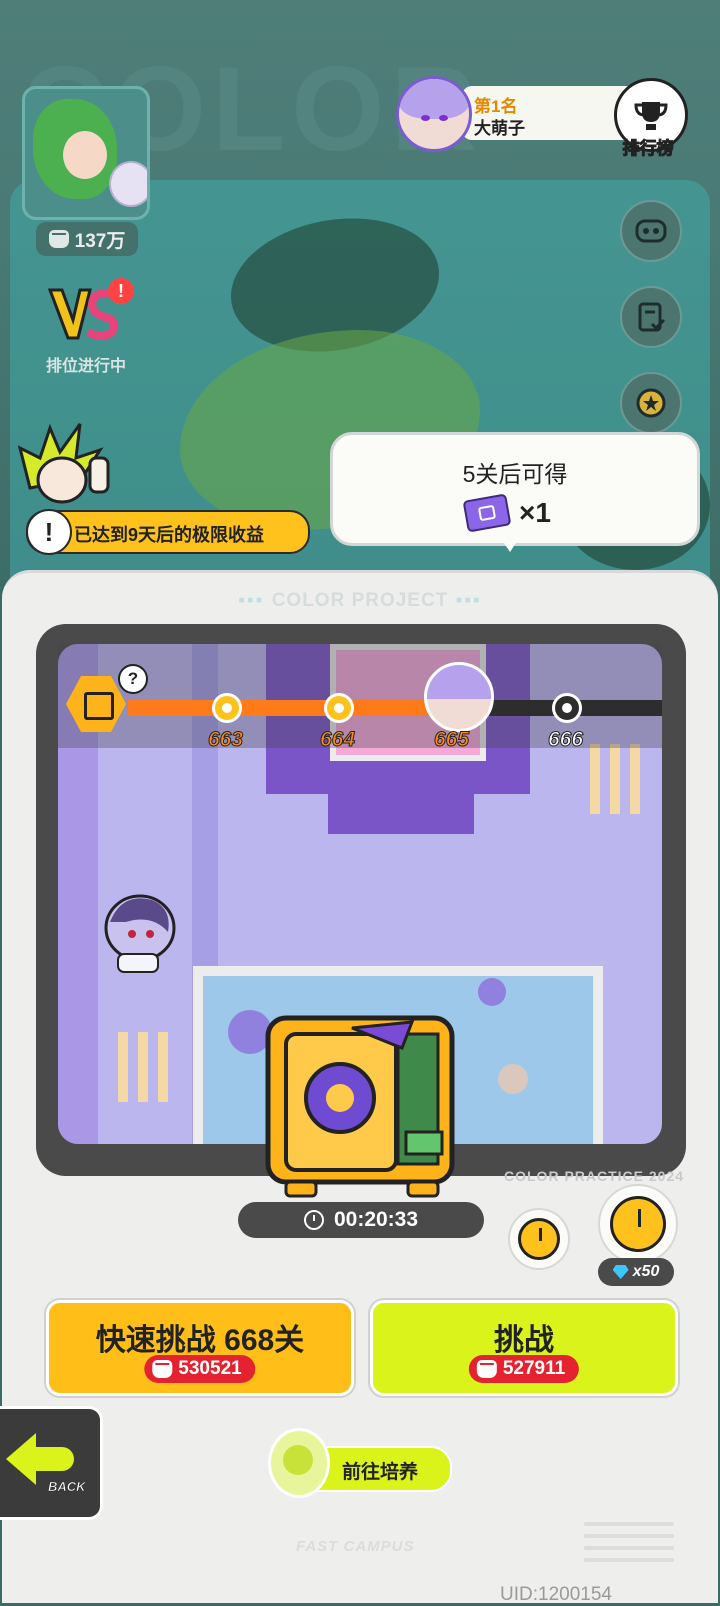 This screenshot has height=1606, width=720. I want to click on reward-toast: 5关后可得 ×1, so click(515, 489).